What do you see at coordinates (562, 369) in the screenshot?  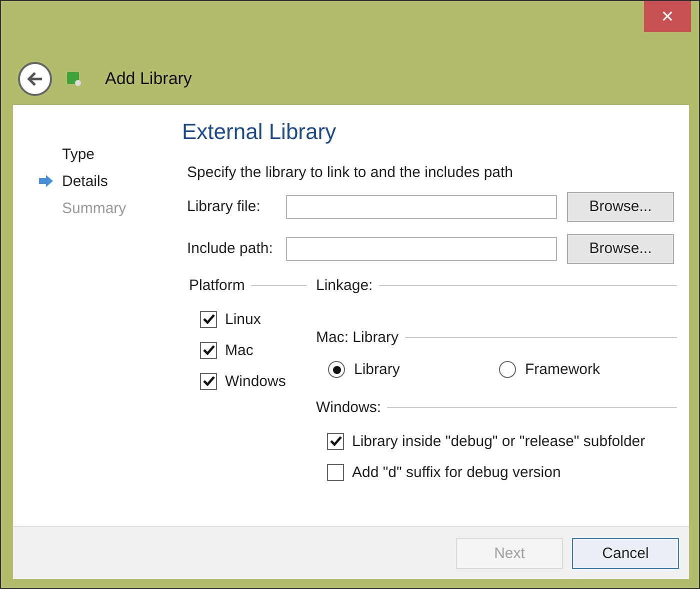 I see `radio-label: Framework` at bounding box center [562, 369].